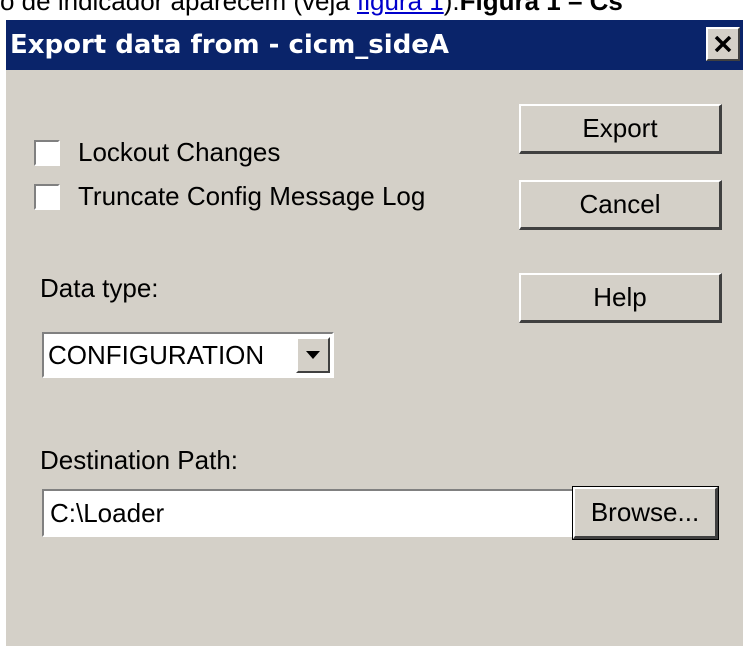 This screenshot has width=743, height=646. Describe the element at coordinates (310, 513) in the screenshot. I see `destination-path-input` at that location.